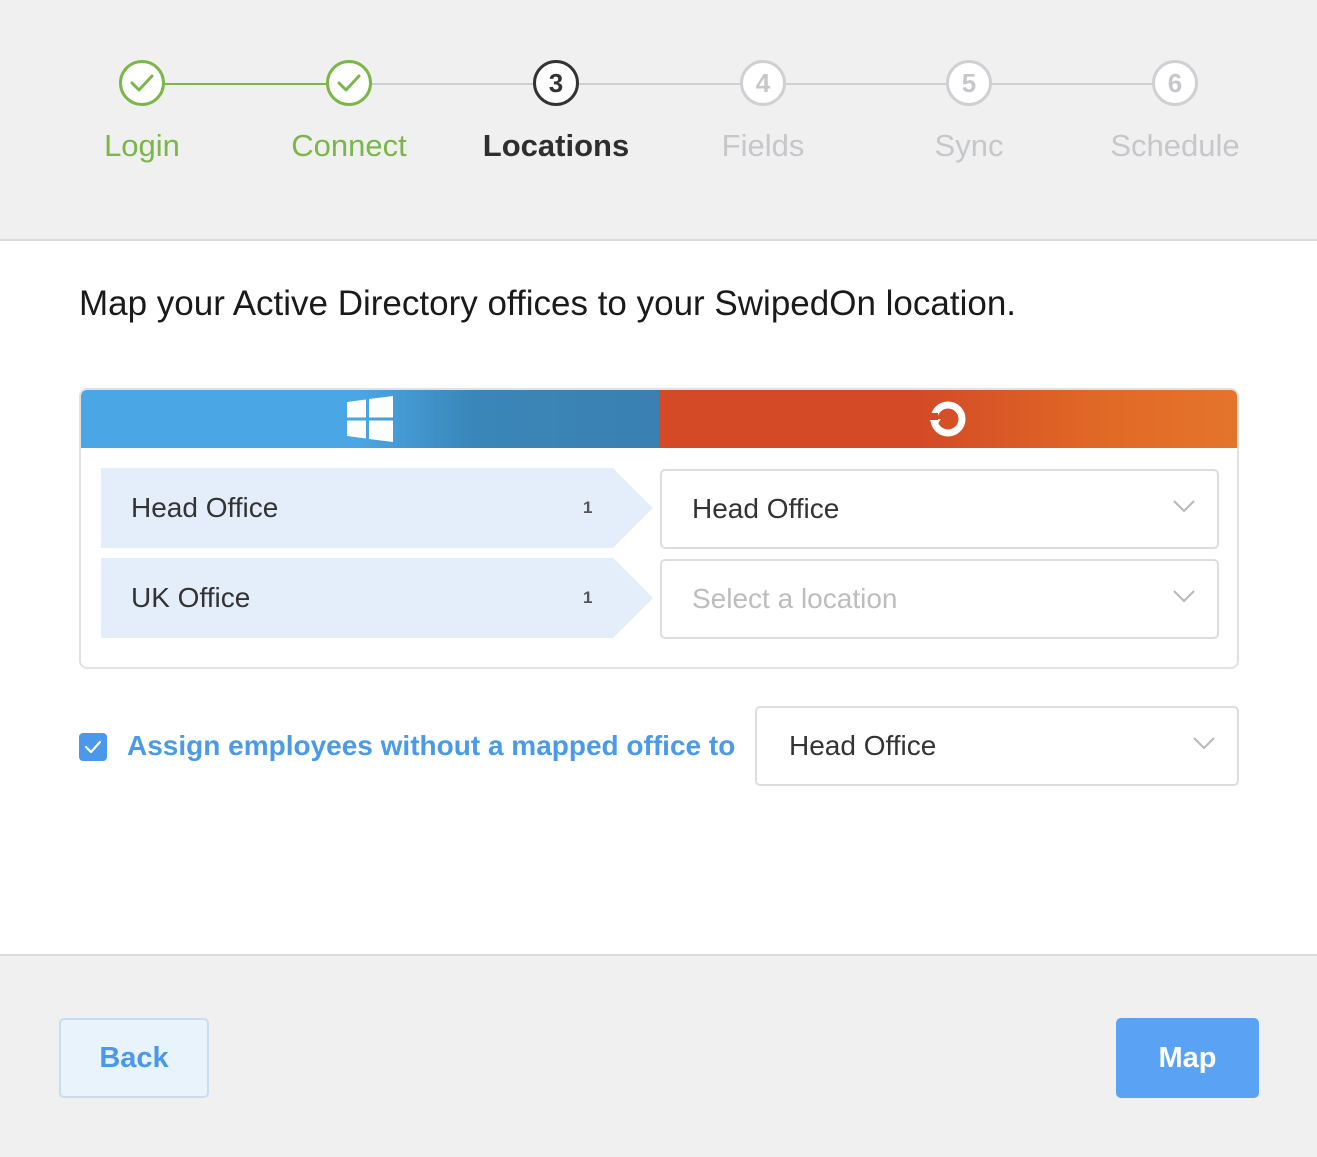 This screenshot has height=1157, width=1317. I want to click on step-number: 6, so click(1175, 83).